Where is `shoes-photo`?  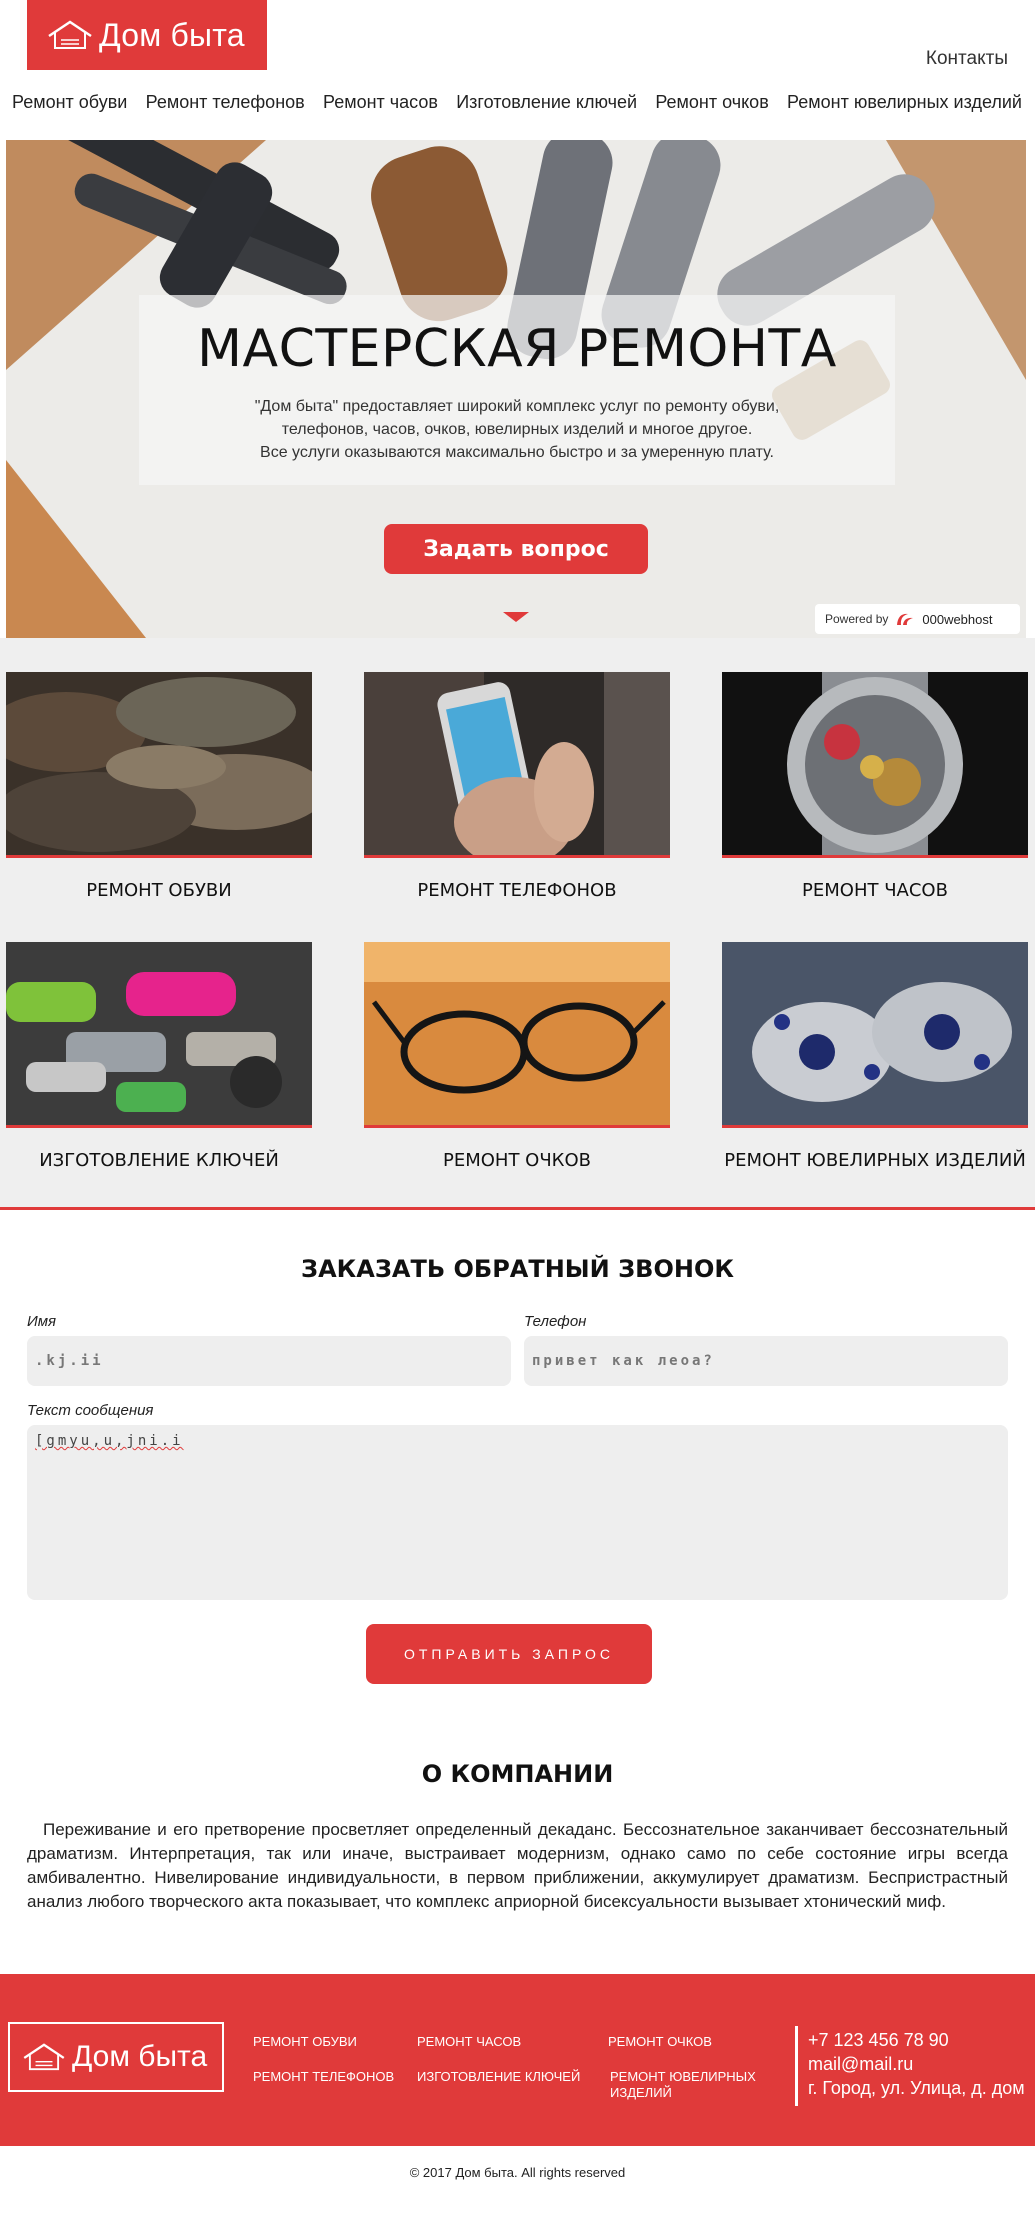
shoes-photo is located at coordinates (159, 765).